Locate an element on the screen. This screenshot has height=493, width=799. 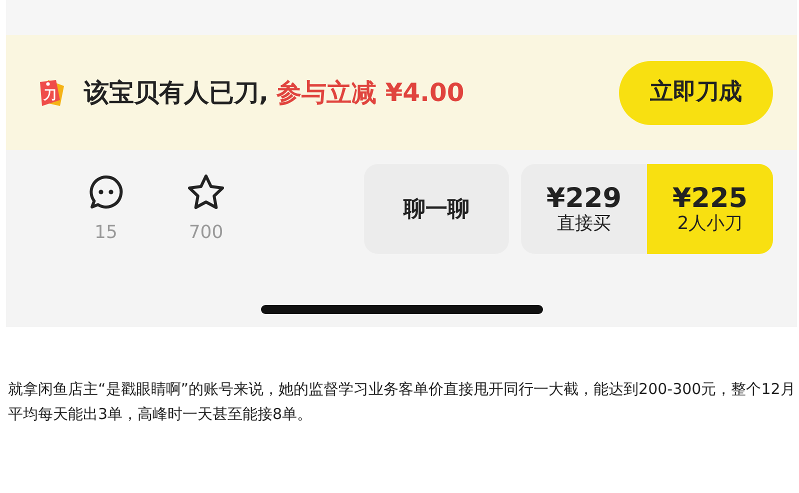
caption-paragraph: 就拿闲鱼店主“是戳眼睛啊”的账号来说，她的监督学习业务客单价直接甩开同行一大截，能达到200-300元，整个12月平均每天能出3单，高峰时一天甚至能接8单。 is located at coordinates (402, 402).